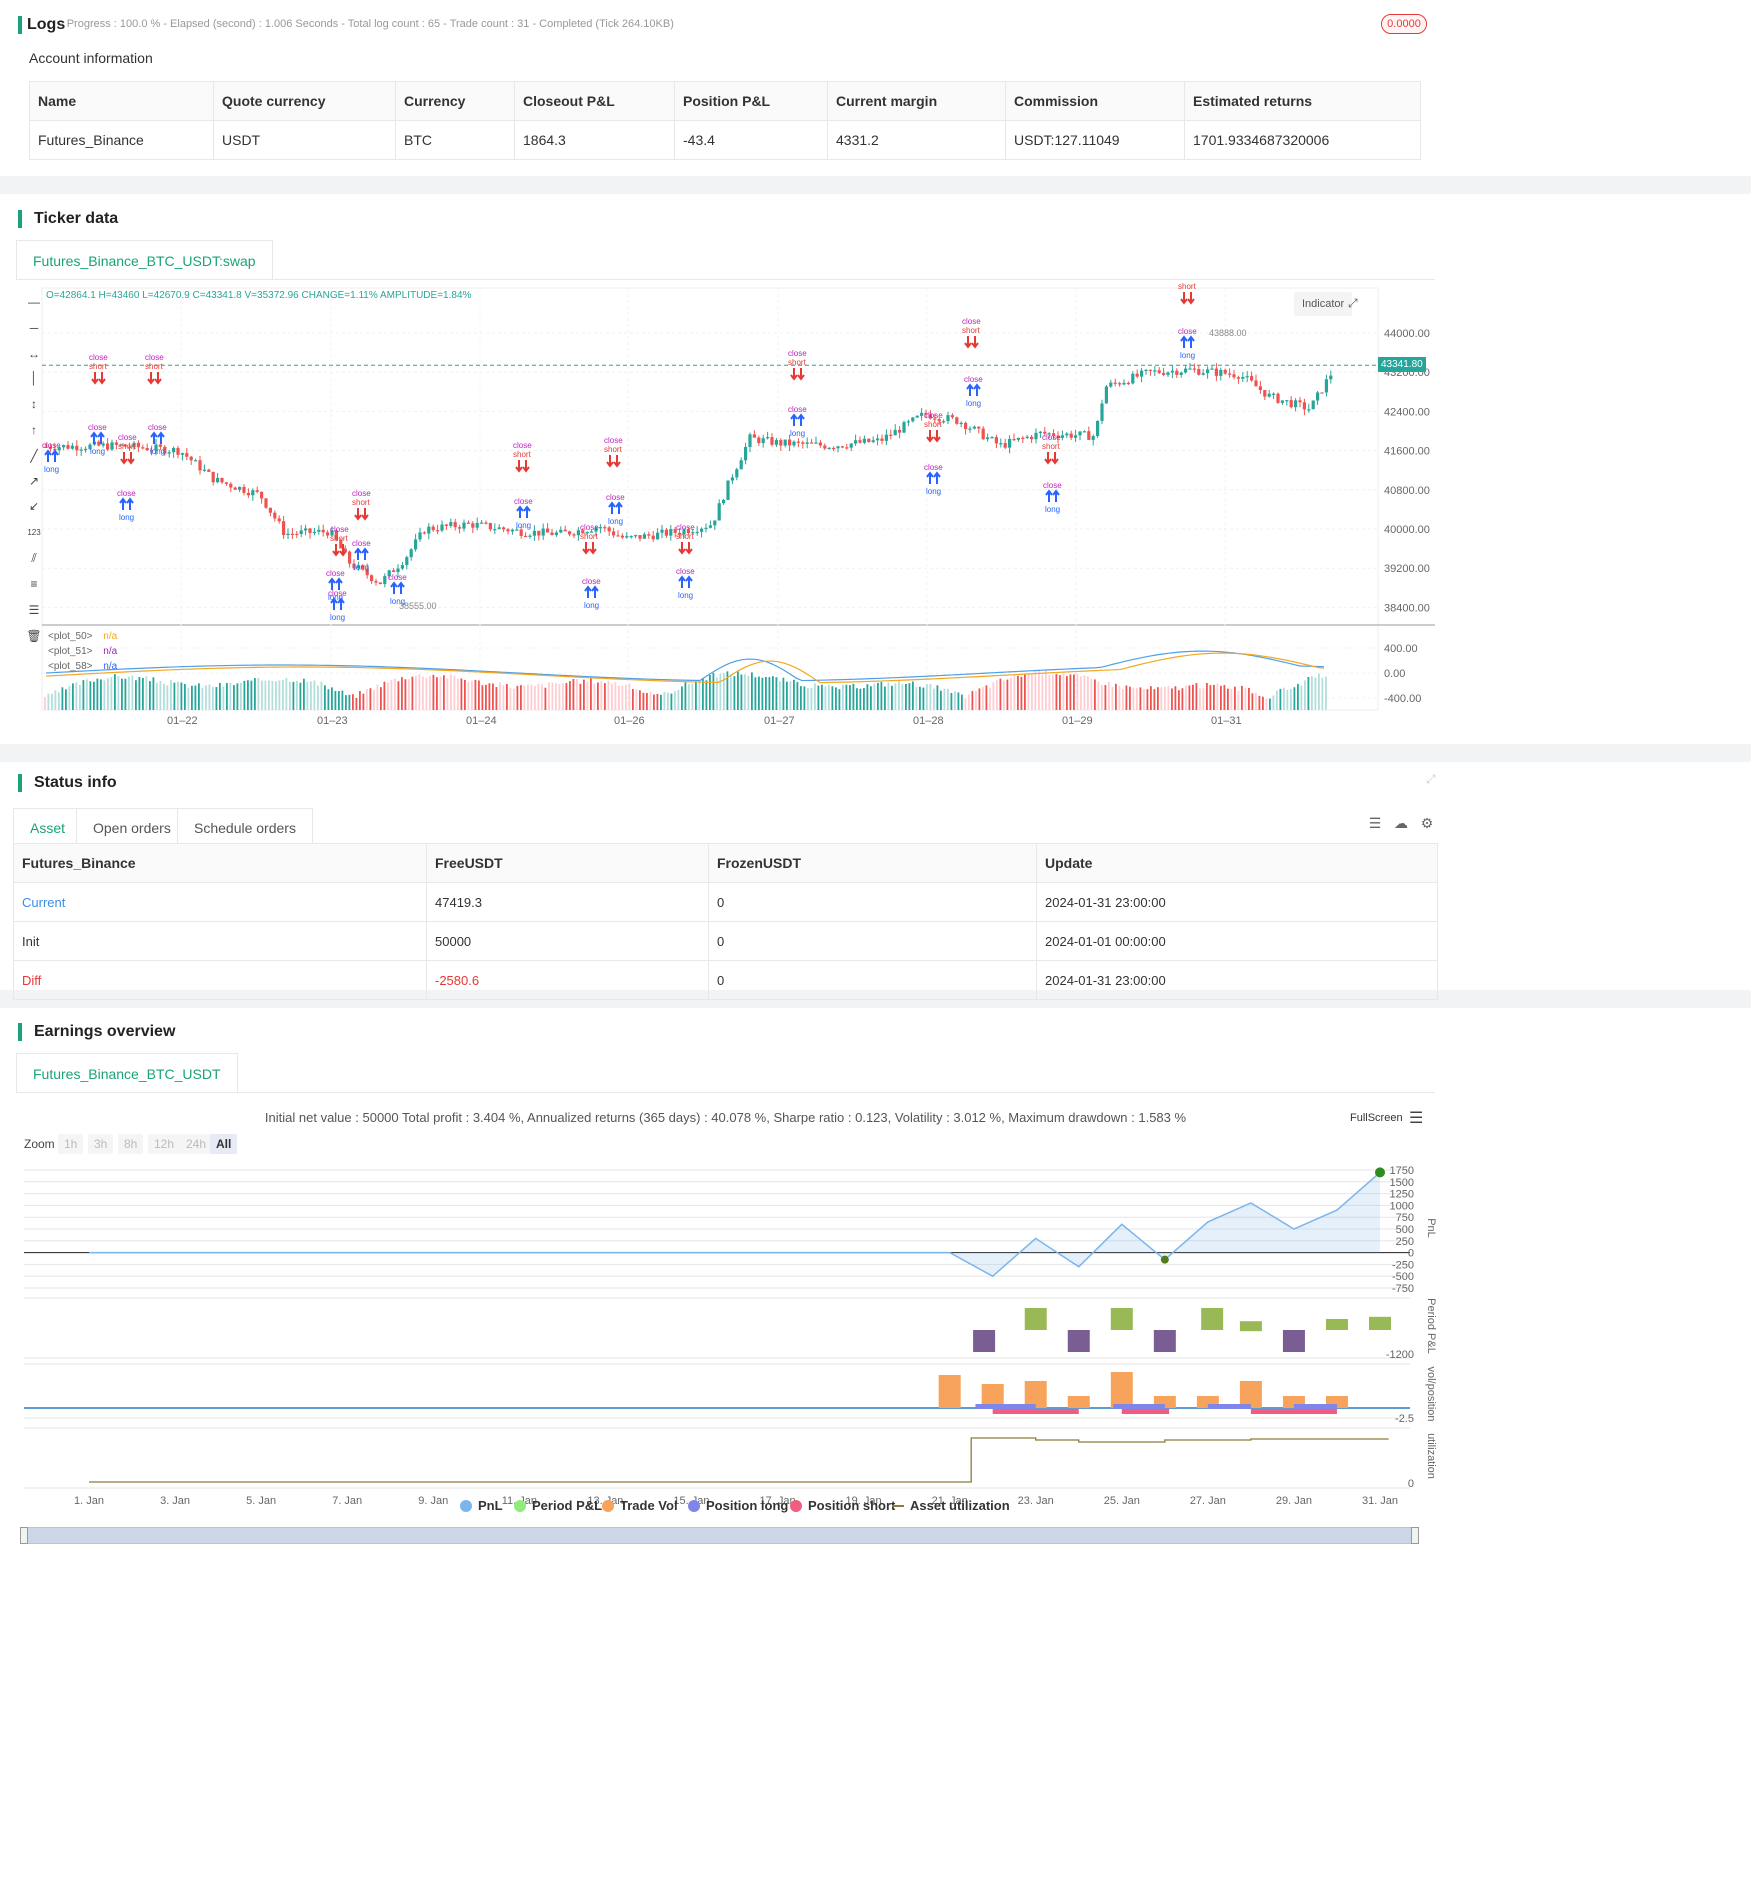  Describe the element at coordinates (1427, 823) in the screenshot. I see `gear-icon: ⚙` at that location.